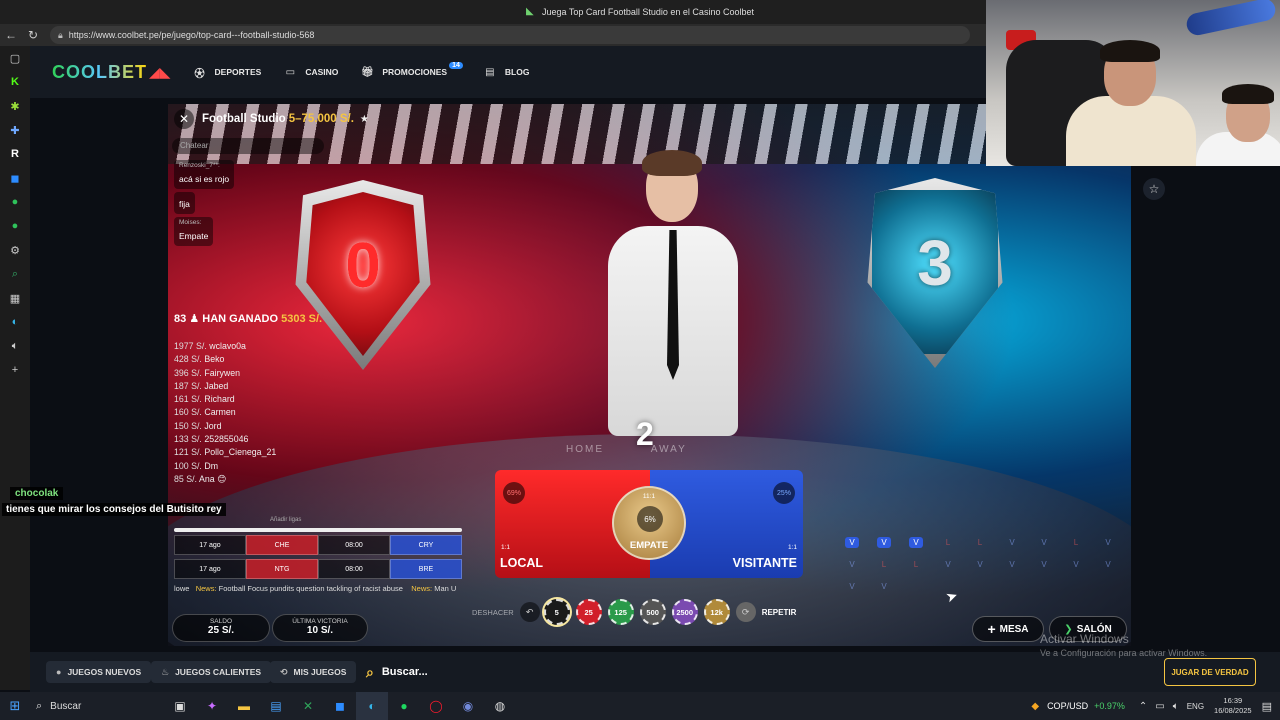 This screenshot has width=1280, height=720. What do you see at coordinates (779, 612) in the screenshot?
I see `repeat-button: REPETIR` at bounding box center [779, 612].